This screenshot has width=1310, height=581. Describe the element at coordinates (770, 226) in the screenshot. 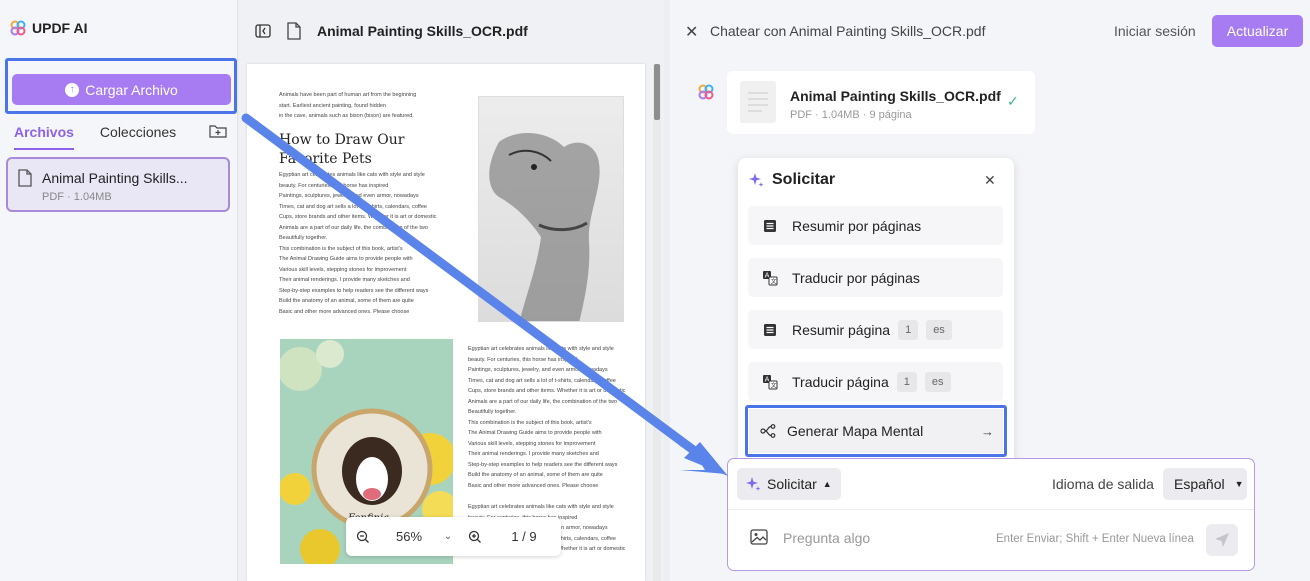

I see `list-icon` at that location.